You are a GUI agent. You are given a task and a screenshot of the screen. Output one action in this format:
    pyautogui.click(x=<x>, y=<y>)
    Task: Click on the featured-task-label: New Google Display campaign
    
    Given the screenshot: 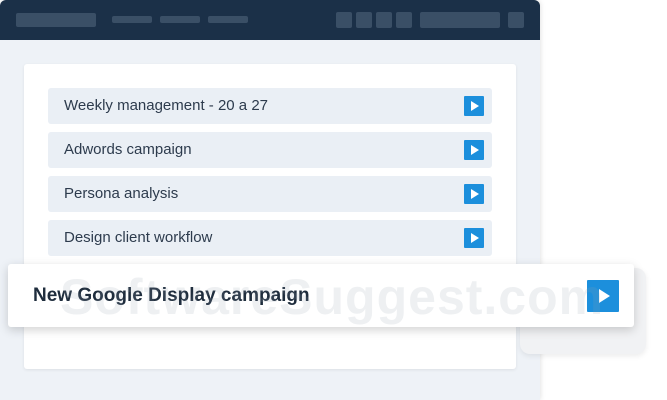 What is the action you would take?
    pyautogui.click(x=171, y=295)
    